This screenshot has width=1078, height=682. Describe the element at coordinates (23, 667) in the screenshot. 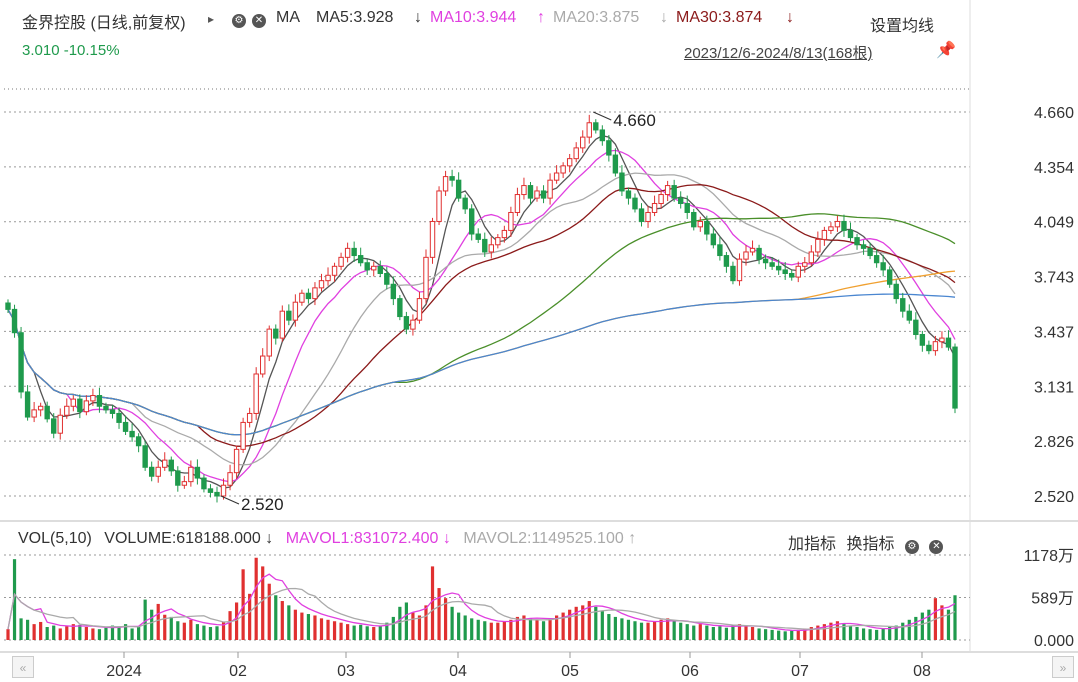

I see `scroll-left-button: «` at that location.